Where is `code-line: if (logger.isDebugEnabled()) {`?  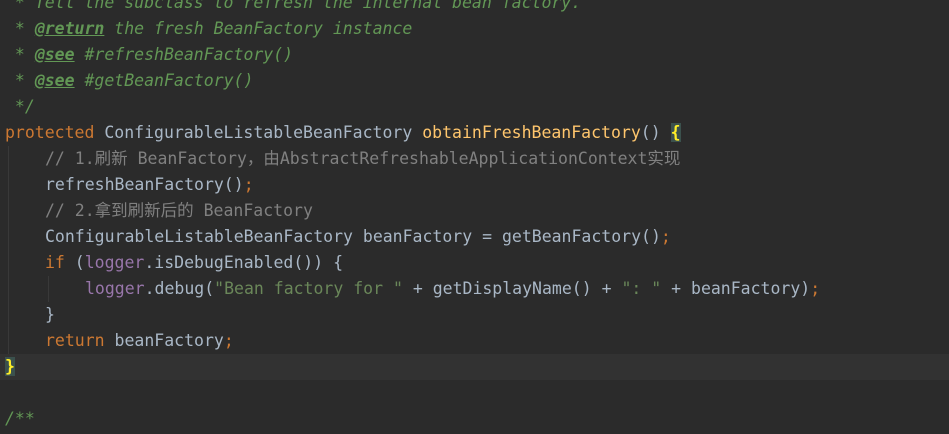 code-line: if (logger.isDebugEnabled()) { is located at coordinates (474, 263).